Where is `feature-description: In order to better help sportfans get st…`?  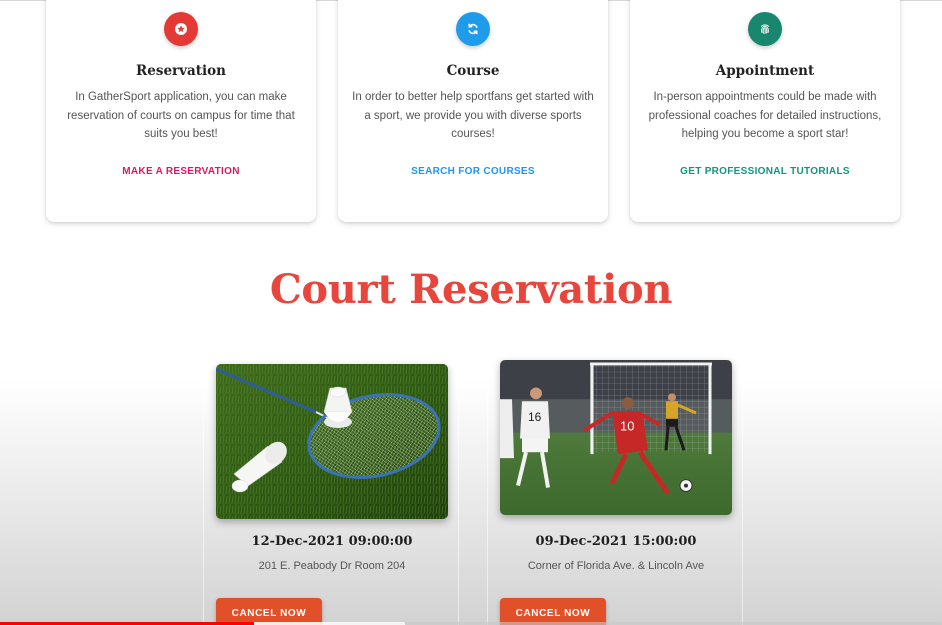 feature-description: In order to better help sportfans get st… is located at coordinates (473, 115).